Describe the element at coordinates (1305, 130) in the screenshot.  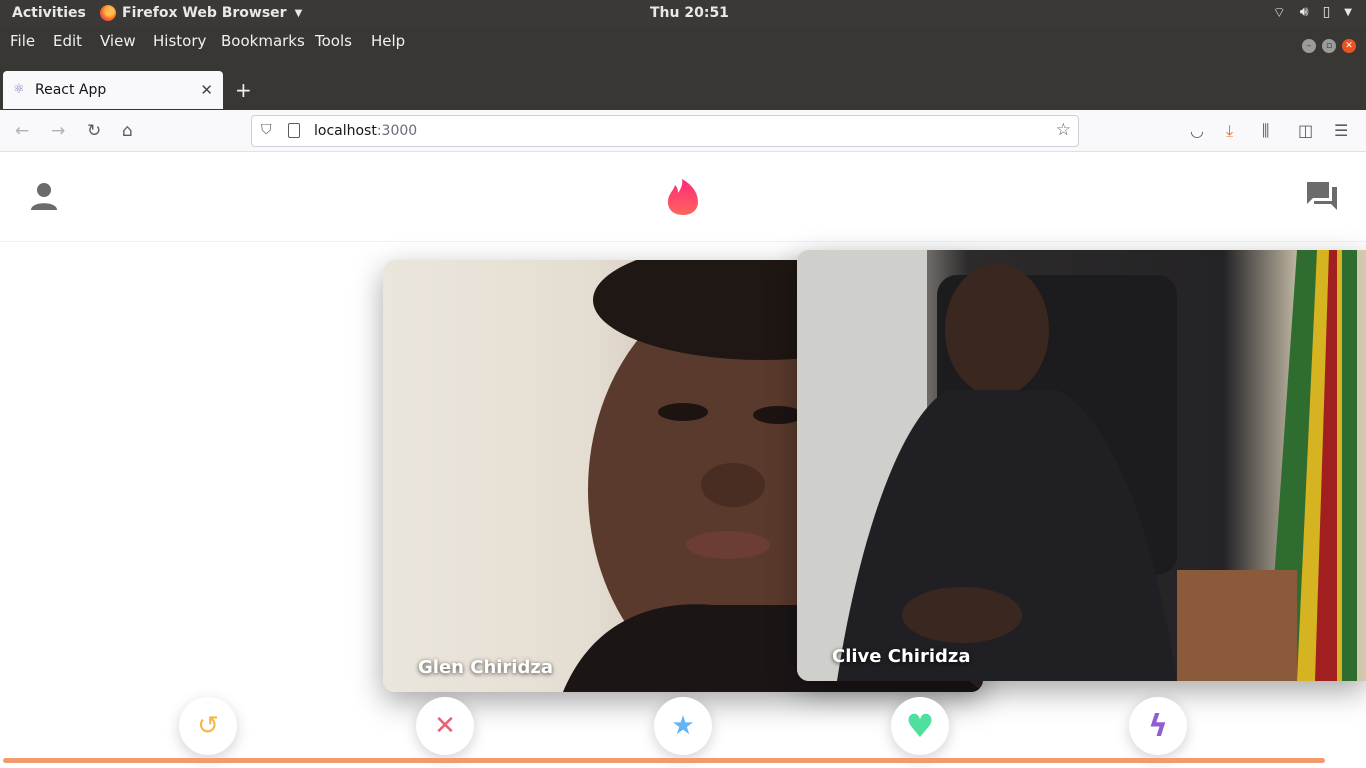
I see `sidebar-icon: ◫` at that location.